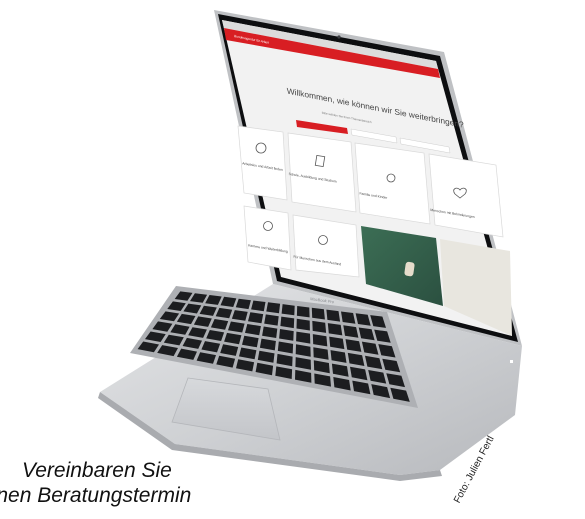 The image size is (585, 519). Describe the element at coordinates (339, 37) in the screenshot. I see `webcam` at that location.